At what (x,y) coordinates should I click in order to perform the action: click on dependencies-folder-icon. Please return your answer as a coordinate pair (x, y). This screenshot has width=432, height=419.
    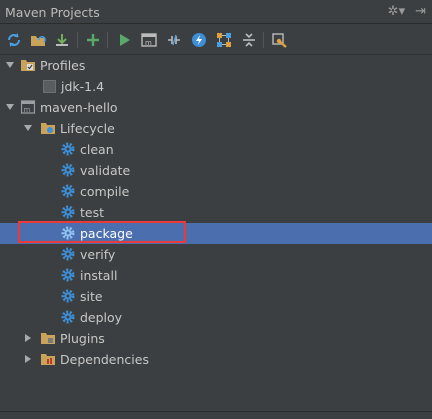
    Looking at the image, I should click on (48, 359).